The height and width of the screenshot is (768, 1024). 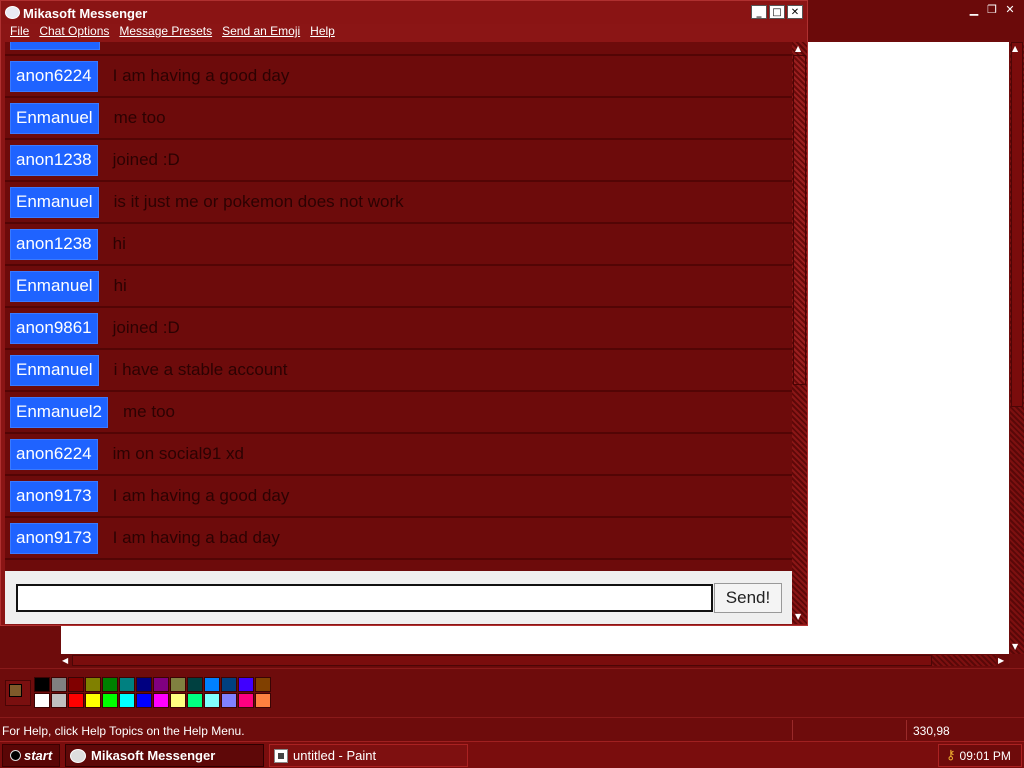 What do you see at coordinates (951, 755) in the screenshot?
I see `key-icon: ⚷` at bounding box center [951, 755].